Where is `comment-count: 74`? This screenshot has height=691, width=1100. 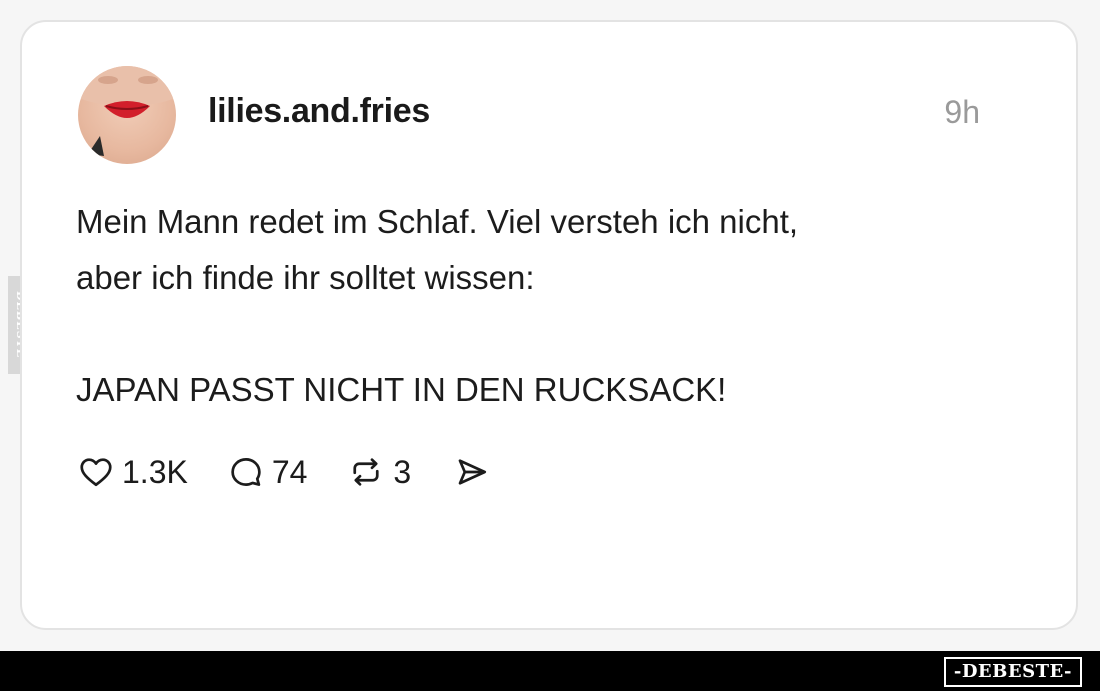 comment-count: 74 is located at coordinates (289, 471).